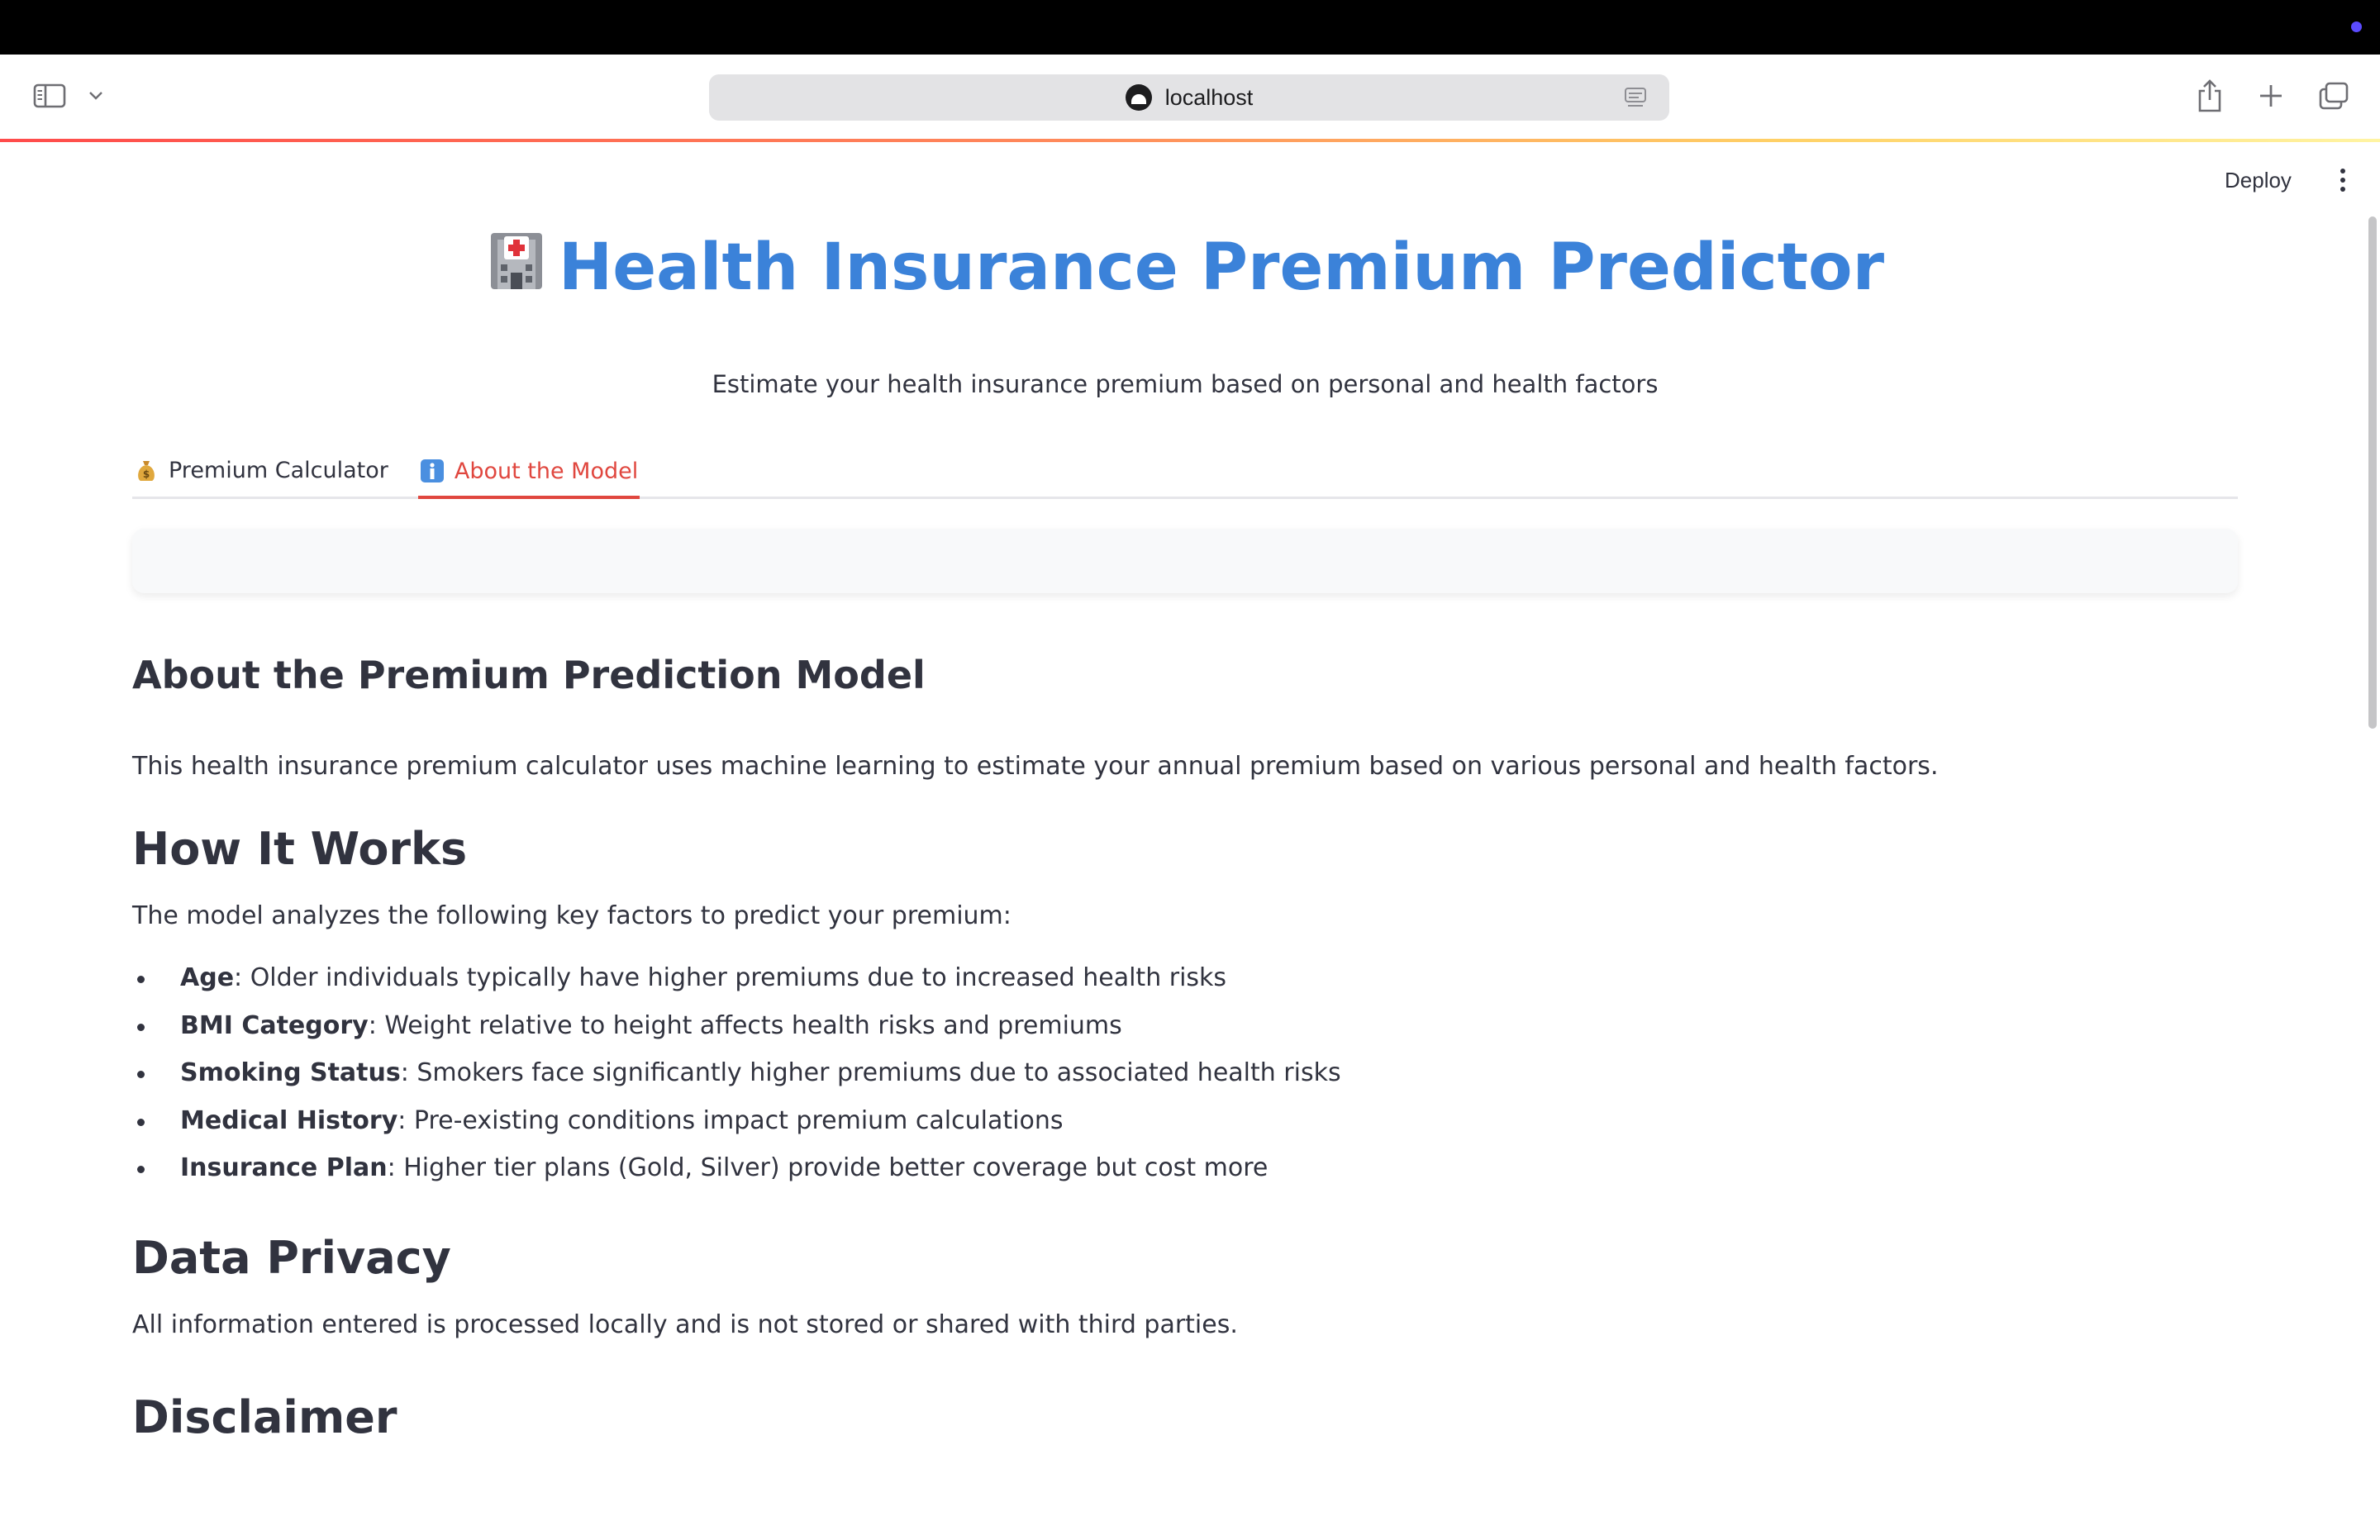 The image size is (2380, 1540). What do you see at coordinates (1138, 97) in the screenshot?
I see `site-favicon-icon` at bounding box center [1138, 97].